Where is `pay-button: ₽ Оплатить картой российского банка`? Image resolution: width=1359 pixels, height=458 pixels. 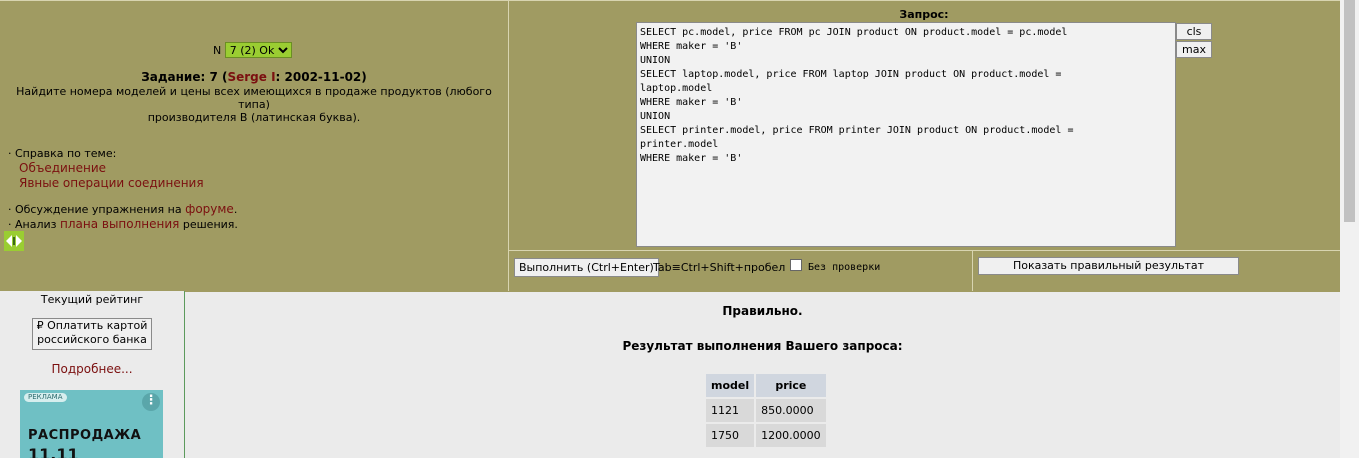
pay-button: ₽ Оплатить картой российского банка is located at coordinates (92, 334).